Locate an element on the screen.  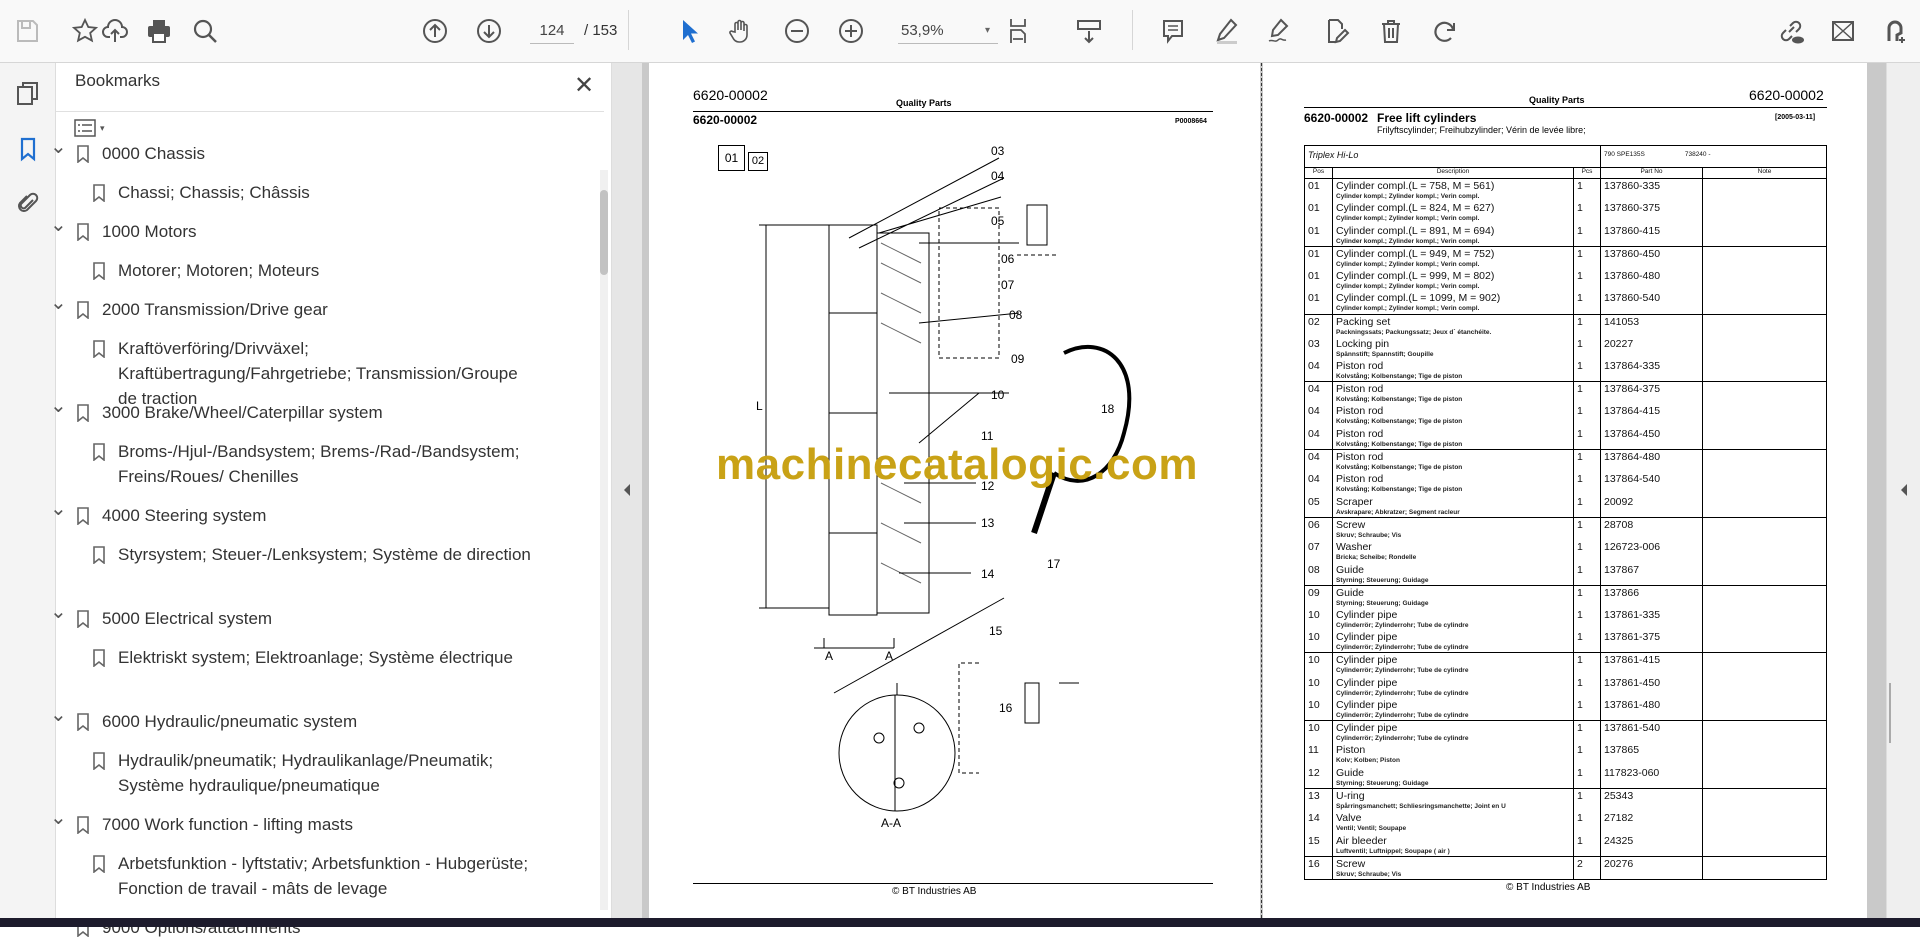
comment-icon is located at coordinates (1173, 31).